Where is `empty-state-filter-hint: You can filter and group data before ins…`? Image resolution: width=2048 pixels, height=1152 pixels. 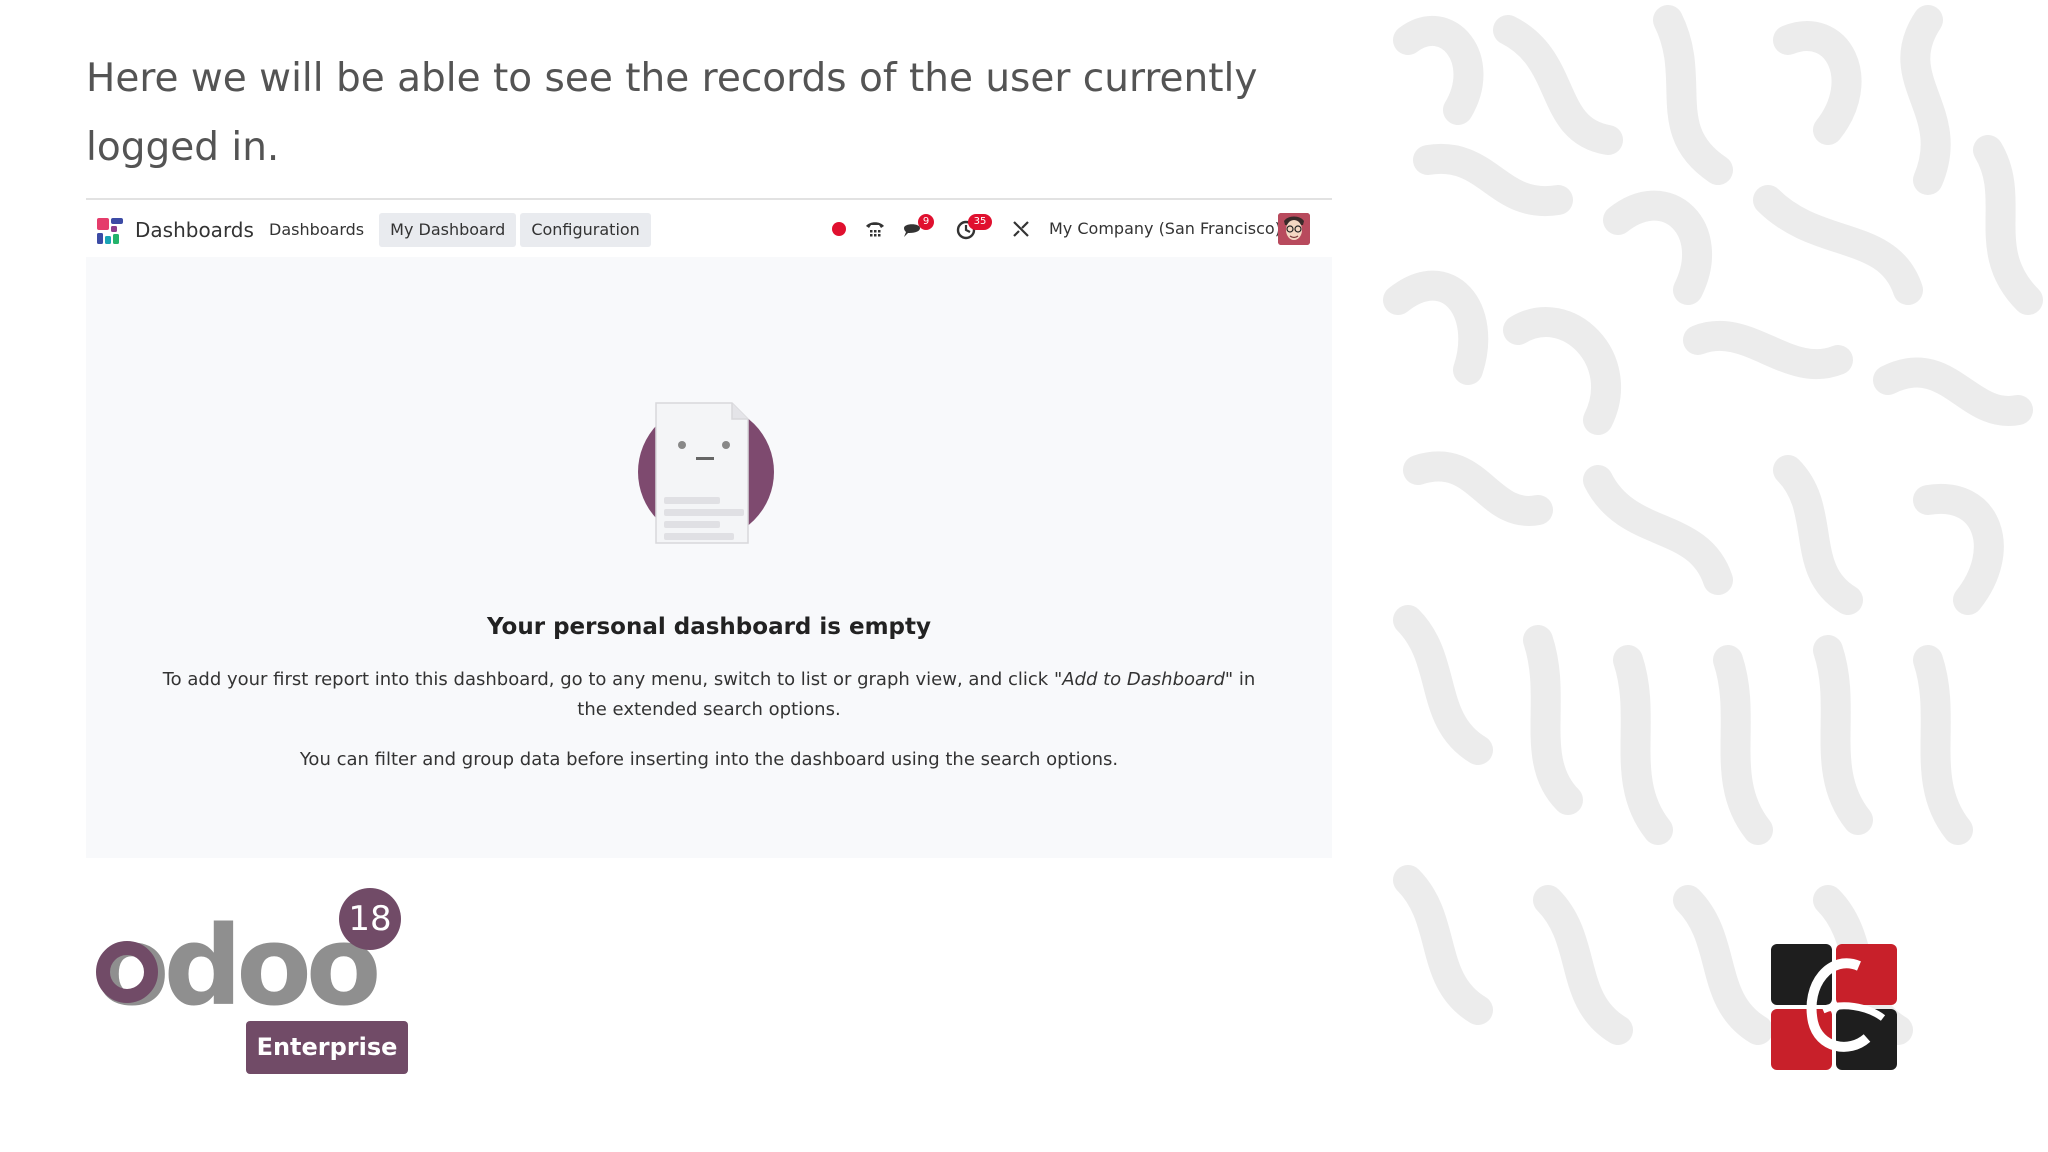
empty-state-filter-hint: You can filter and group data before ins… is located at coordinates (709, 759).